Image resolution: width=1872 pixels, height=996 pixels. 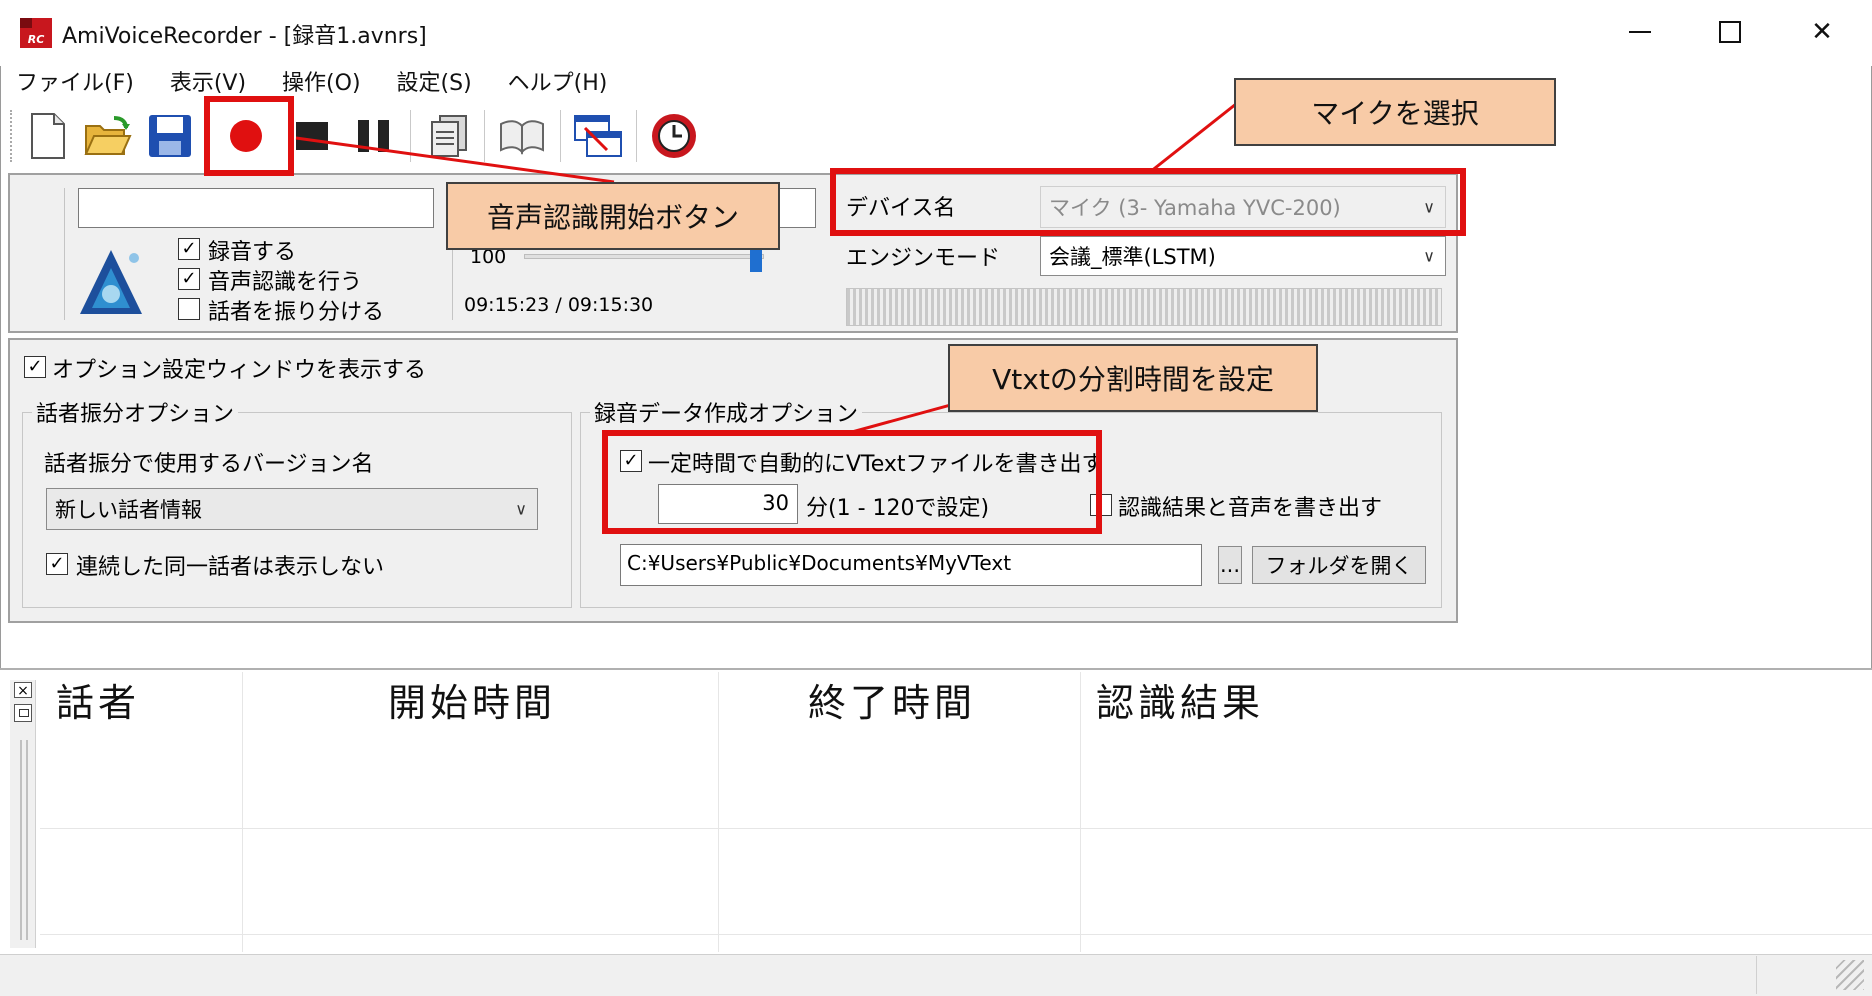 What do you see at coordinates (249, 136) in the screenshot?
I see `start-button-highlight` at bounding box center [249, 136].